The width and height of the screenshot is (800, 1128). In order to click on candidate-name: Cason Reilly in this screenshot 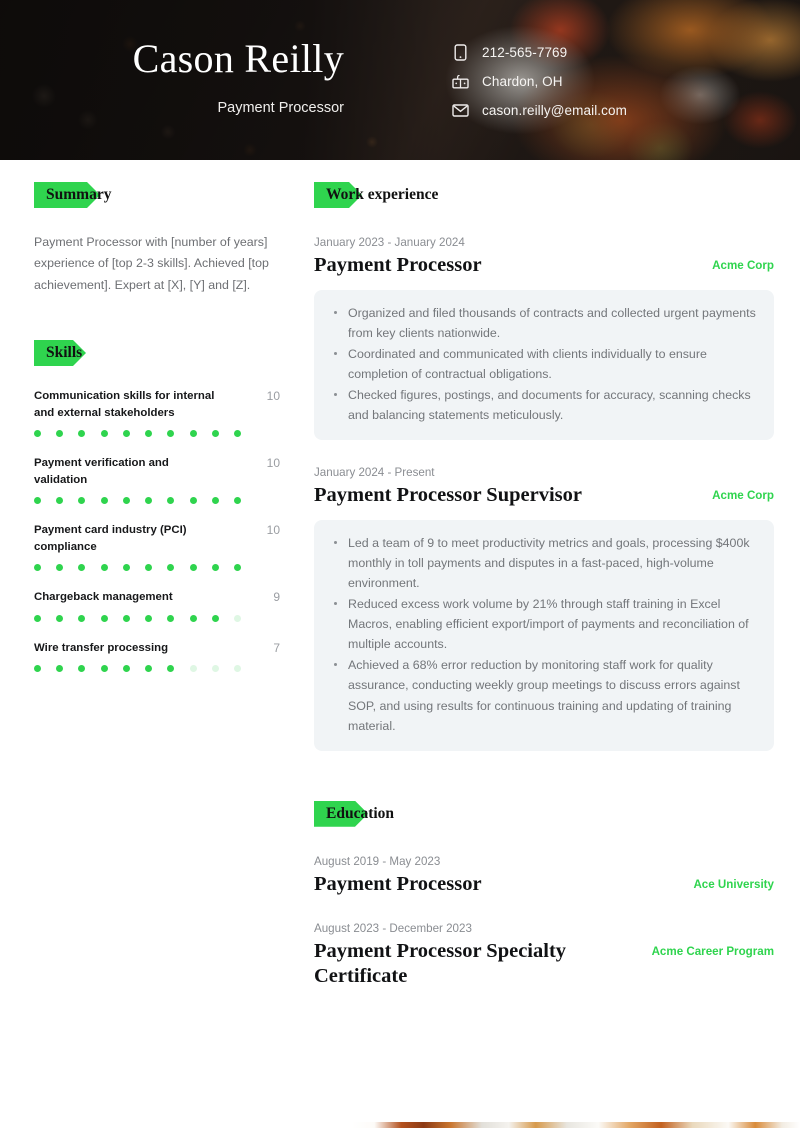, I will do `click(238, 58)`.